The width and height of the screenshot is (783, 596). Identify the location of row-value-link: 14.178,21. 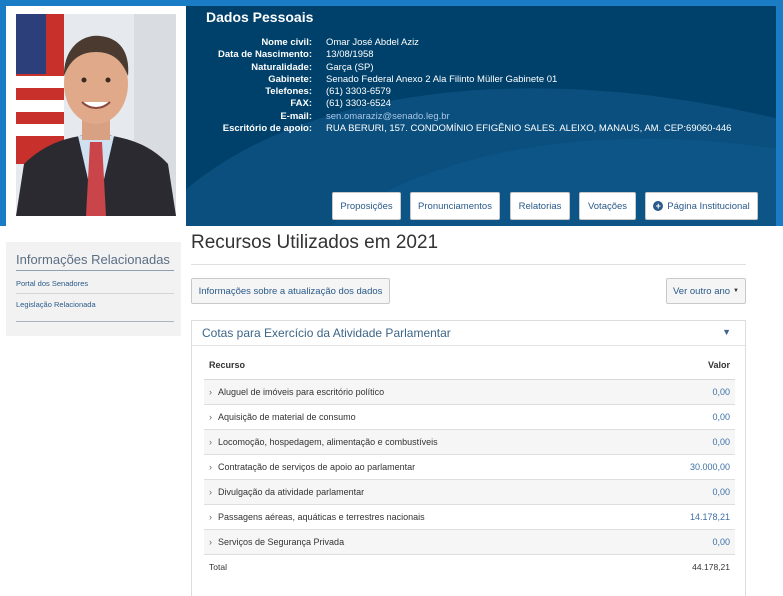
(688, 517).